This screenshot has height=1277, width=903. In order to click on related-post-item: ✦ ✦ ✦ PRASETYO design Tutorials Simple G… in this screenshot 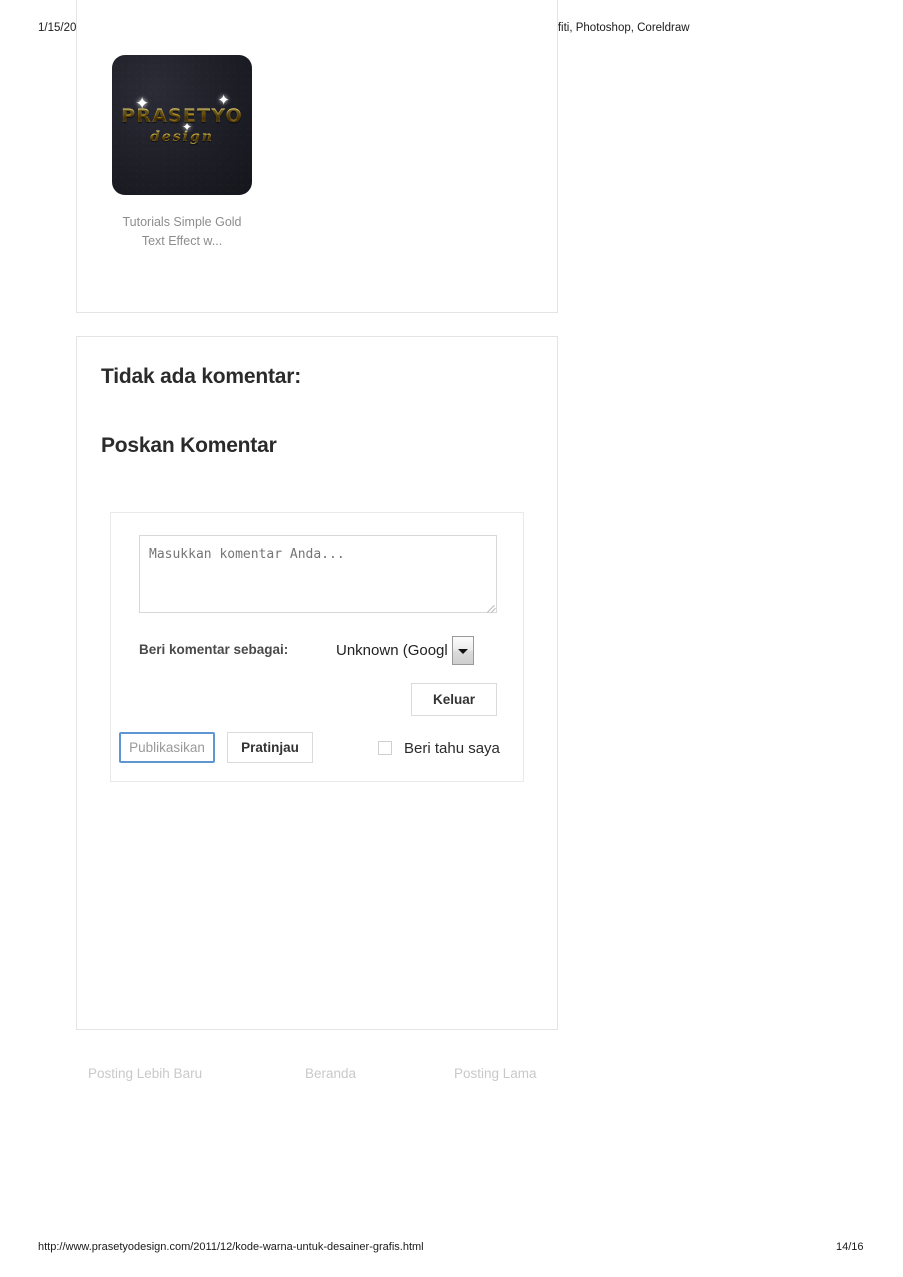, I will do `click(182, 153)`.